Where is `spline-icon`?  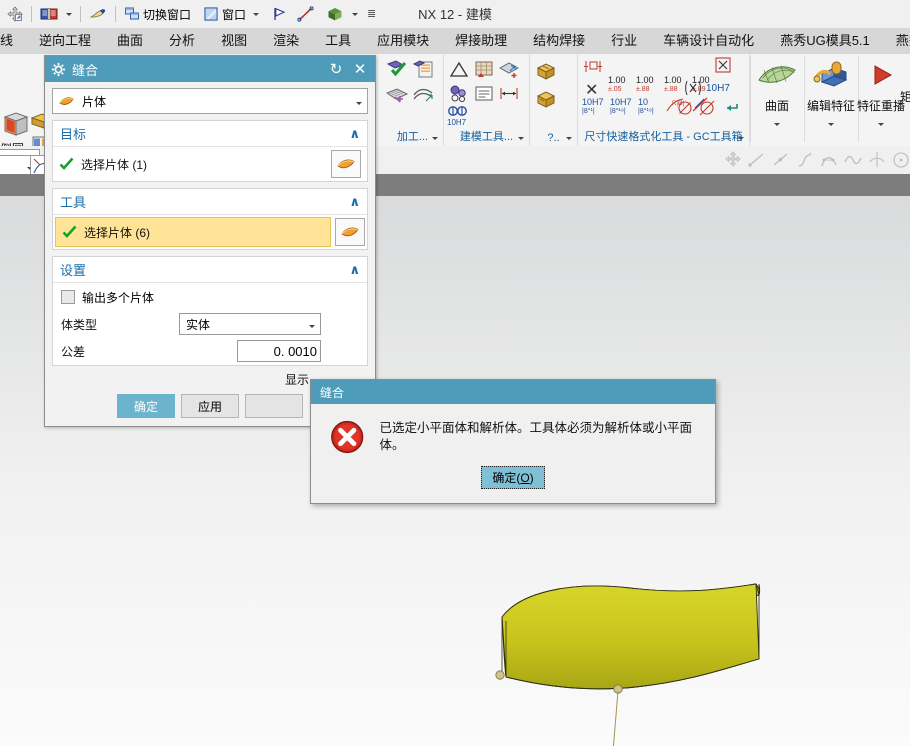
spline-icon is located at coordinates (805, 160).